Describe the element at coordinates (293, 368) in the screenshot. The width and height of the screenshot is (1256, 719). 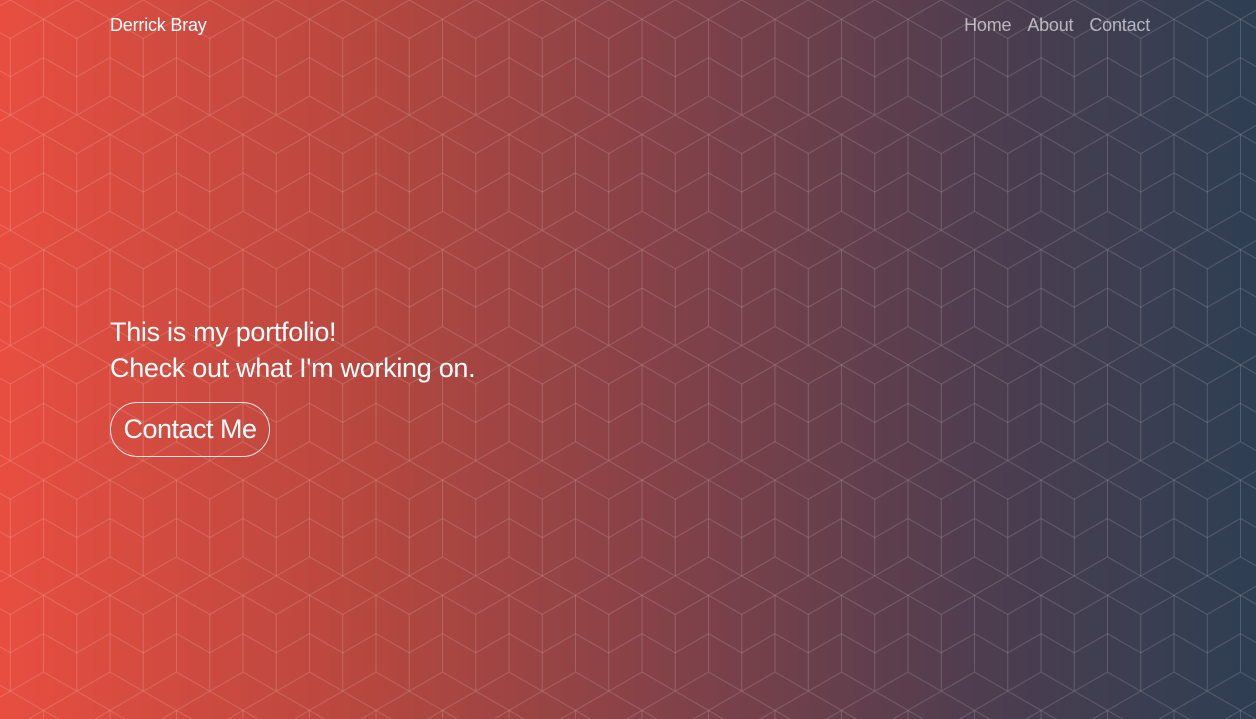
I see `hero-headline-line2: Check out what I'm working on.` at that location.